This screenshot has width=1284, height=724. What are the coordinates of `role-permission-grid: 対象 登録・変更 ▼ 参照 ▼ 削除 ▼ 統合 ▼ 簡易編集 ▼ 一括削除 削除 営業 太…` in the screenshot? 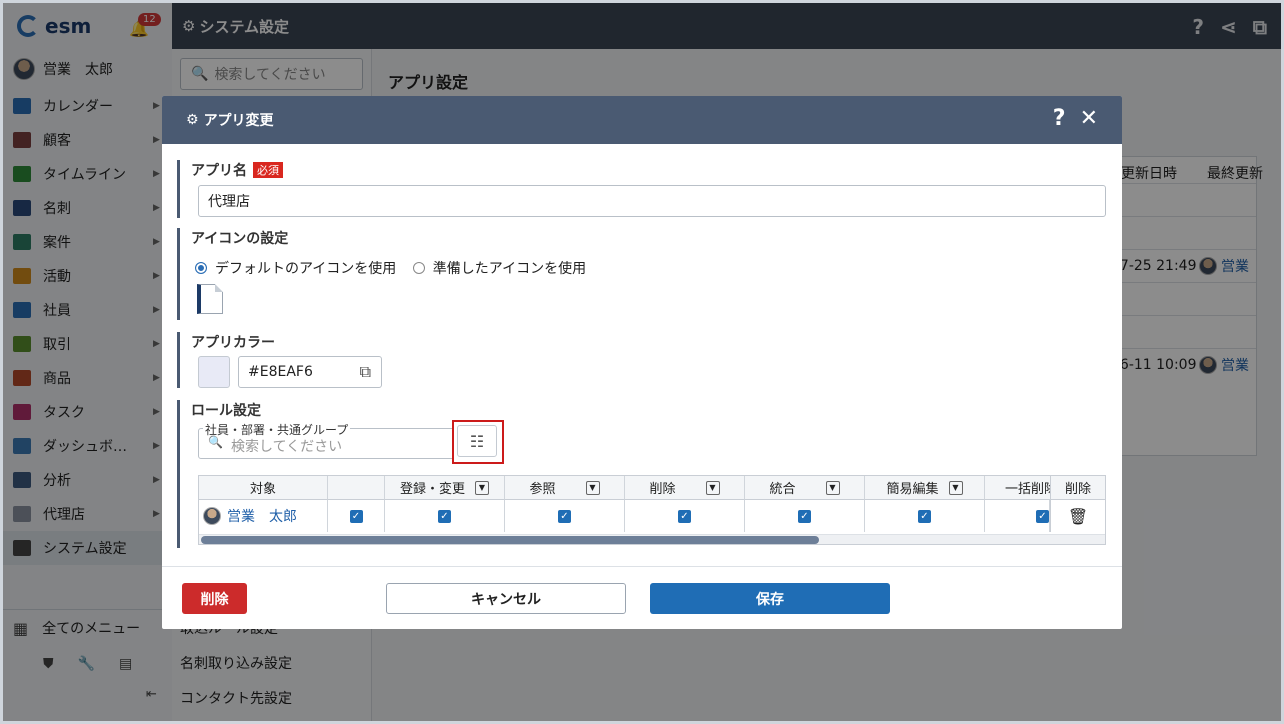 It's located at (652, 510).